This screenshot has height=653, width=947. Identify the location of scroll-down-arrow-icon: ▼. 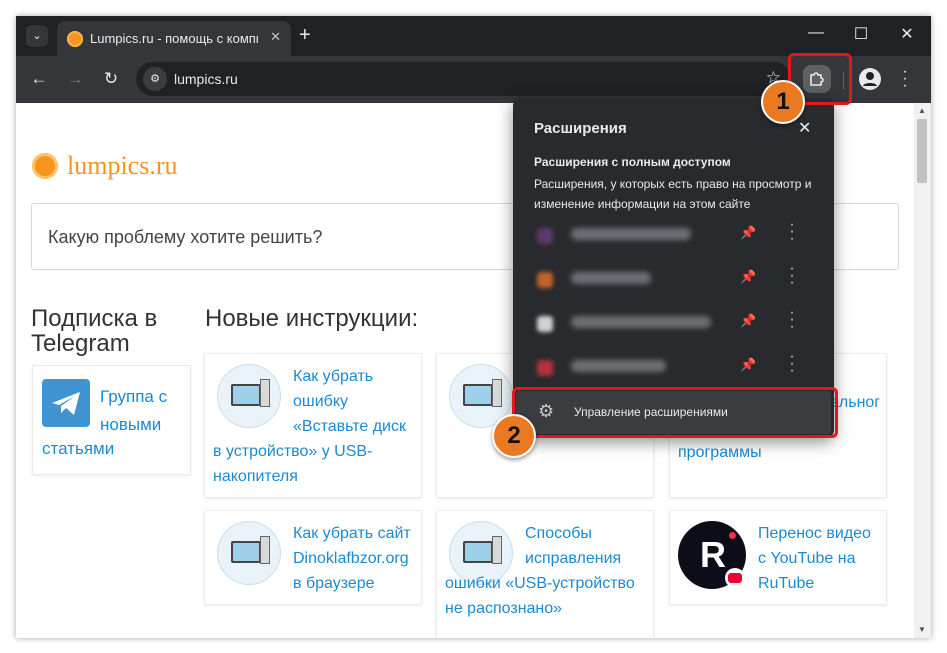
(922, 629).